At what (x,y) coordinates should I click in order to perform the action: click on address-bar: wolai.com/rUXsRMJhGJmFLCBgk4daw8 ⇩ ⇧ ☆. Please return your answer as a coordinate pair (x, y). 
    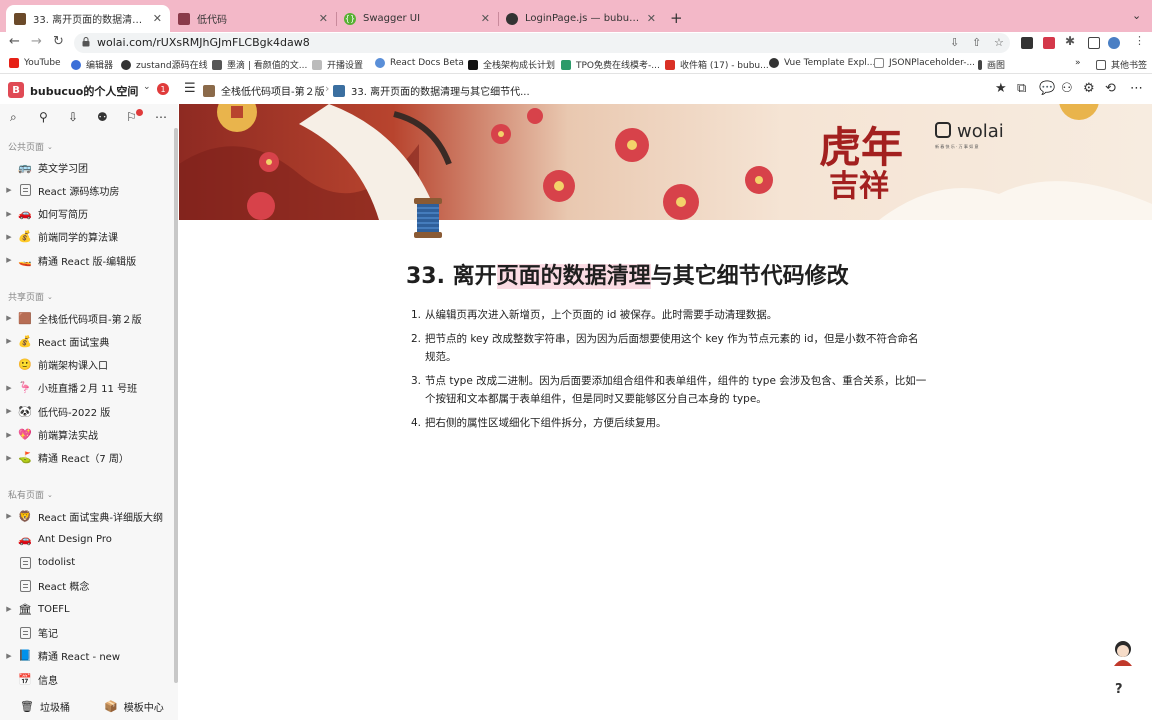
    Looking at the image, I should click on (542, 43).